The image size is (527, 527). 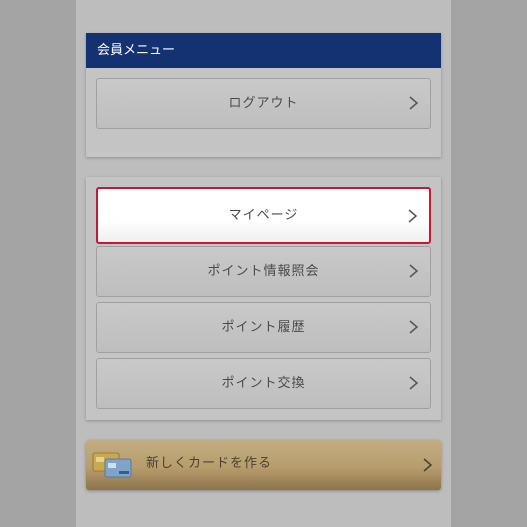 I want to click on new-card-banner: 新しくカードを作る, so click(x=263, y=465).